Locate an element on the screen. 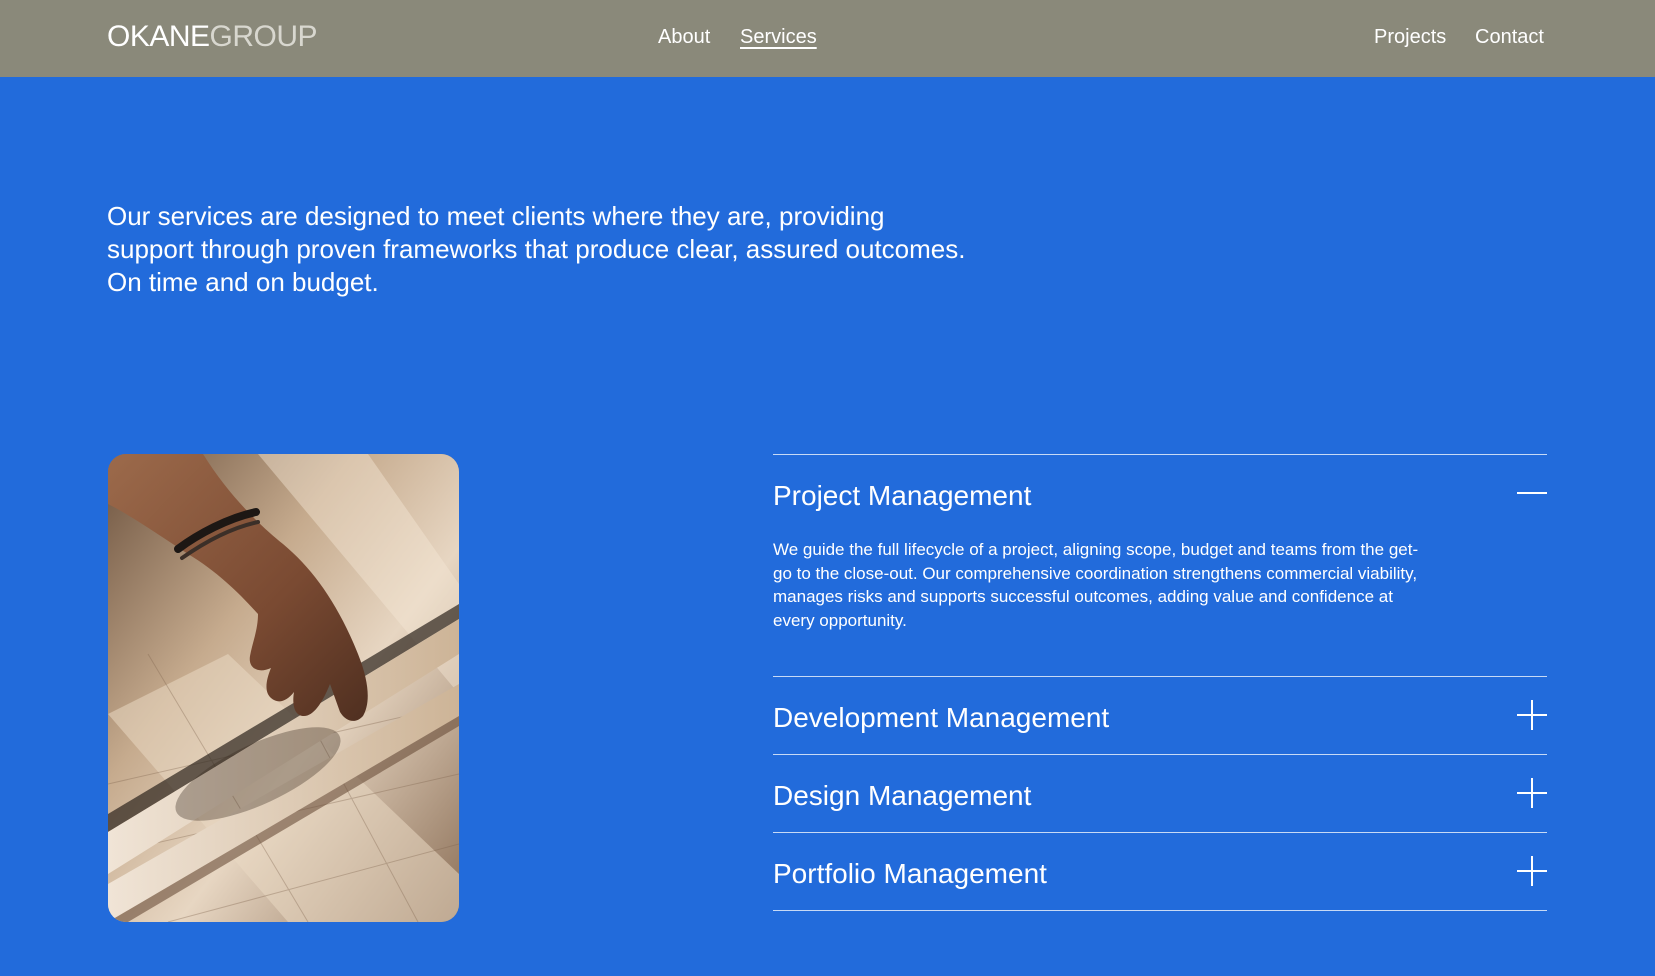  accordion-header-development-management: Development Management is located at coordinates (1160, 715).